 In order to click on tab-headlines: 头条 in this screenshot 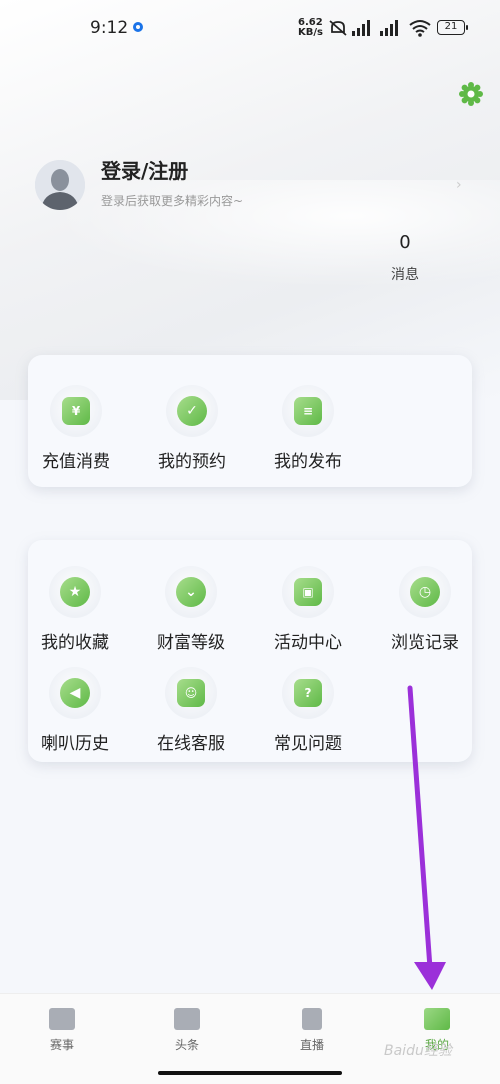, I will do `click(187, 1030)`.